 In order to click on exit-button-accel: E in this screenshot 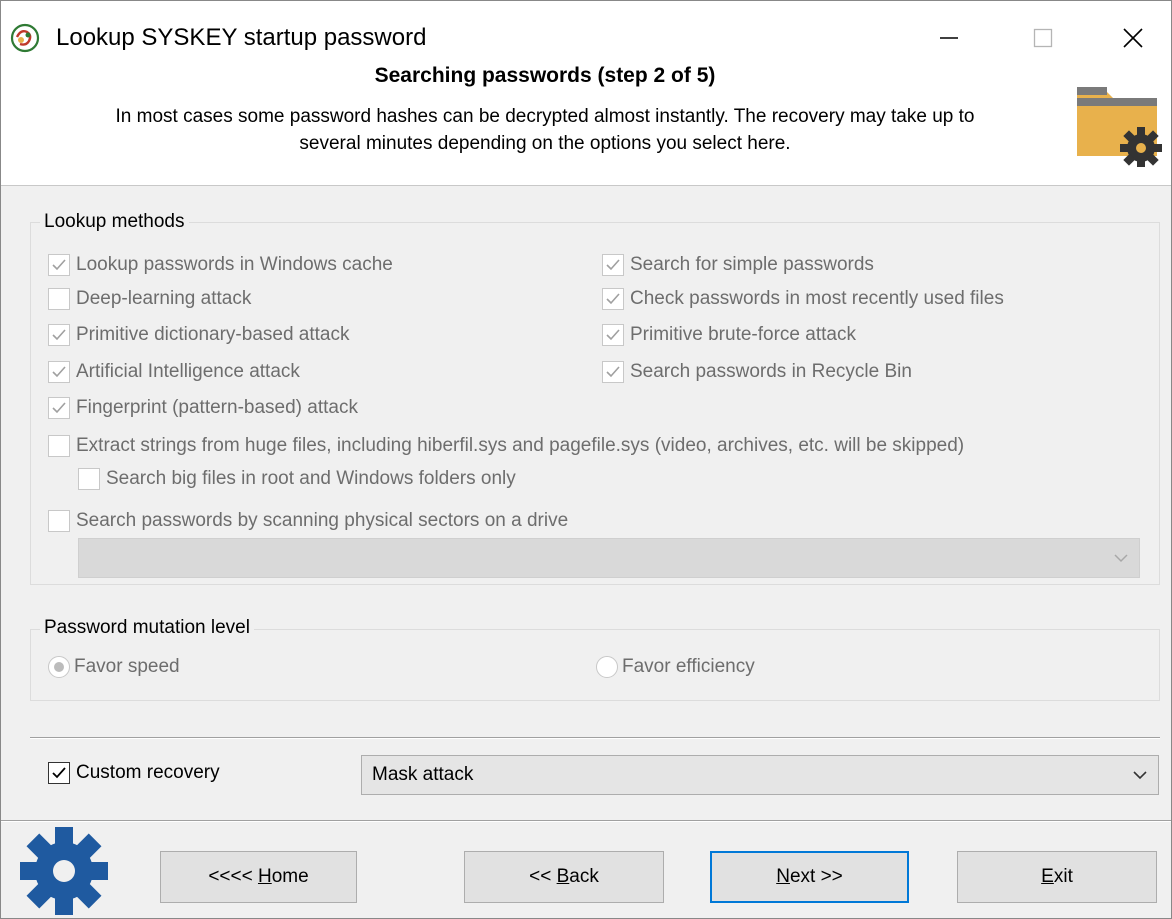, I will do `click(1047, 876)`.